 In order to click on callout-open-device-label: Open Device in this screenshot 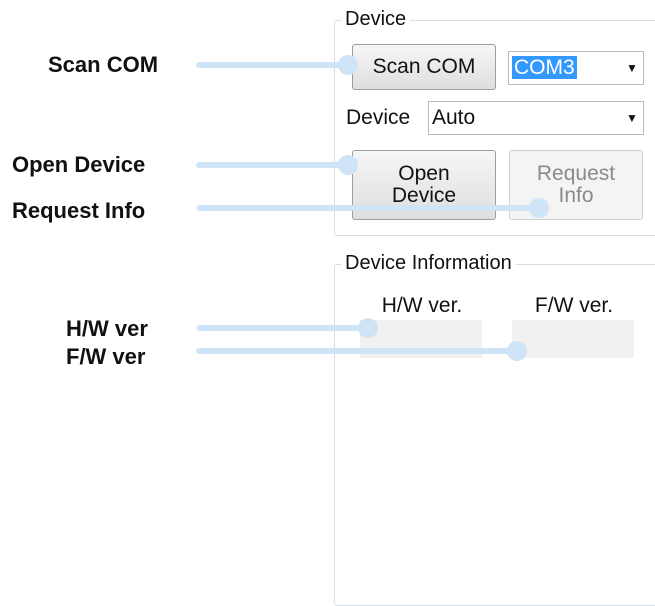, I will do `click(79, 164)`.